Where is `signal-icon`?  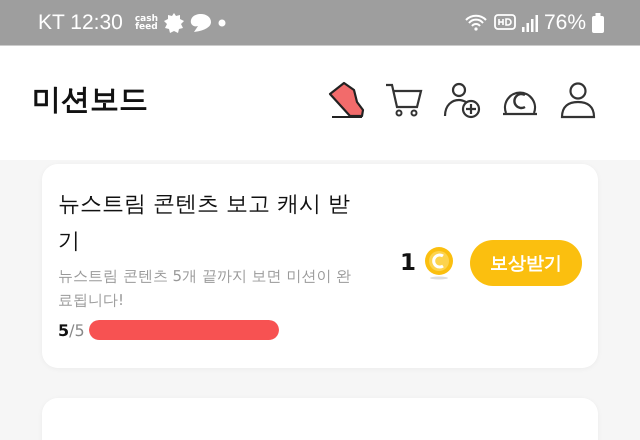 signal-icon is located at coordinates (530, 23).